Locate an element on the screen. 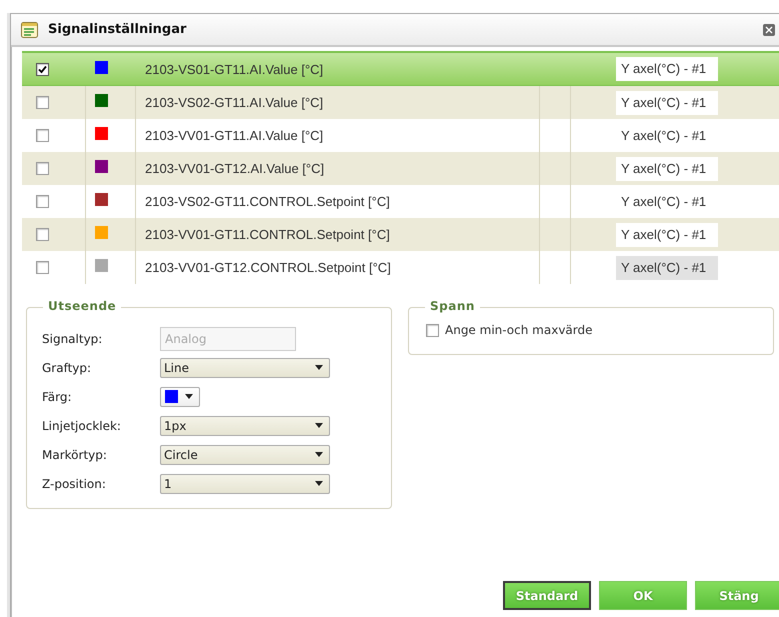 The width and height of the screenshot is (779, 617). close-button is located at coordinates (769, 30).